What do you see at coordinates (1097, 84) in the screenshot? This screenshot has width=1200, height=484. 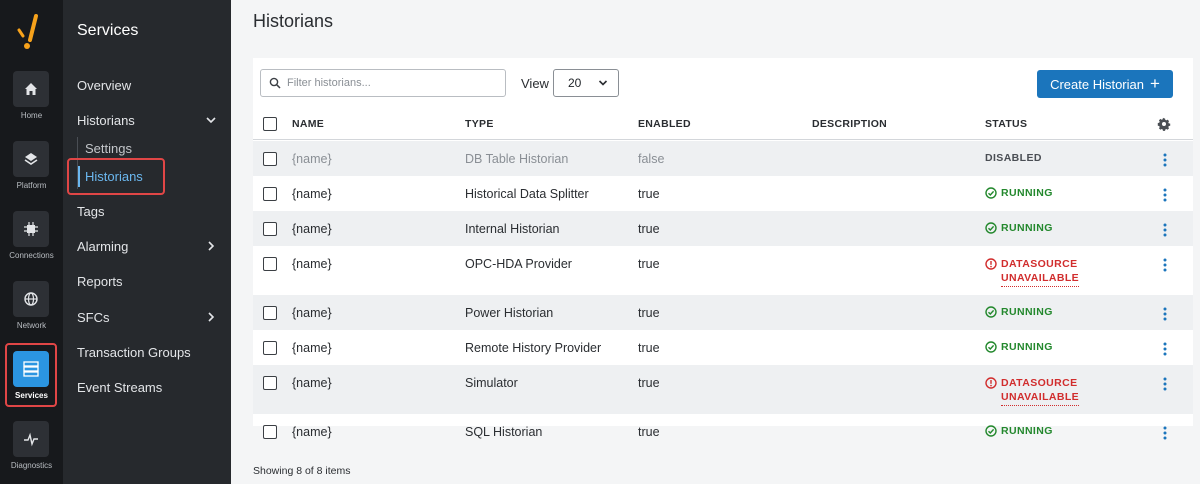 I see `create-label: Create Historian` at bounding box center [1097, 84].